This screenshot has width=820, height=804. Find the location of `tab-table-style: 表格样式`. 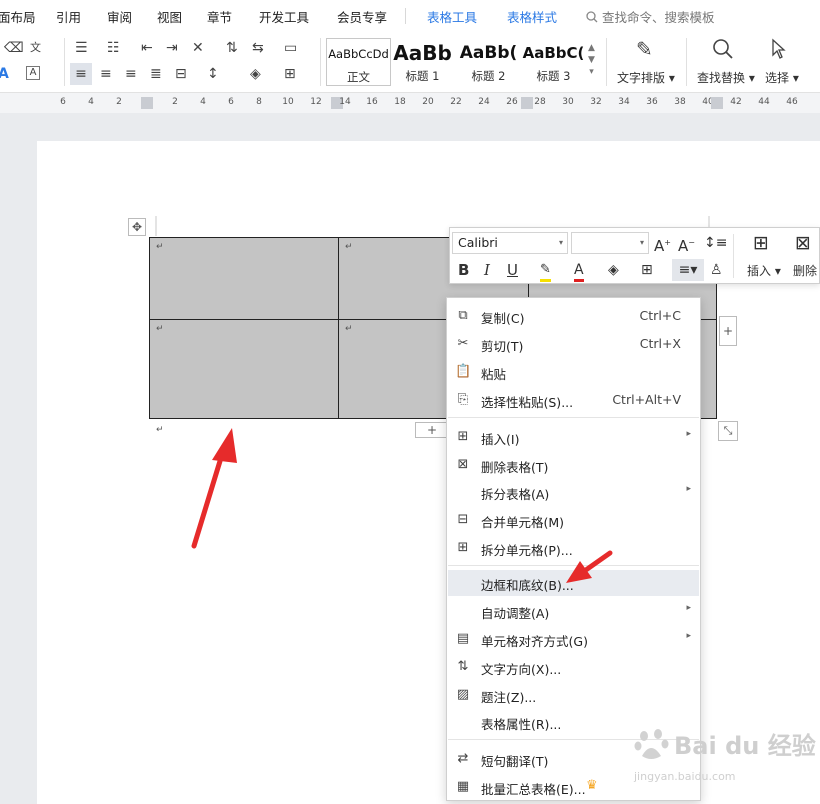

tab-table-style: 表格样式 is located at coordinates (532, 16).